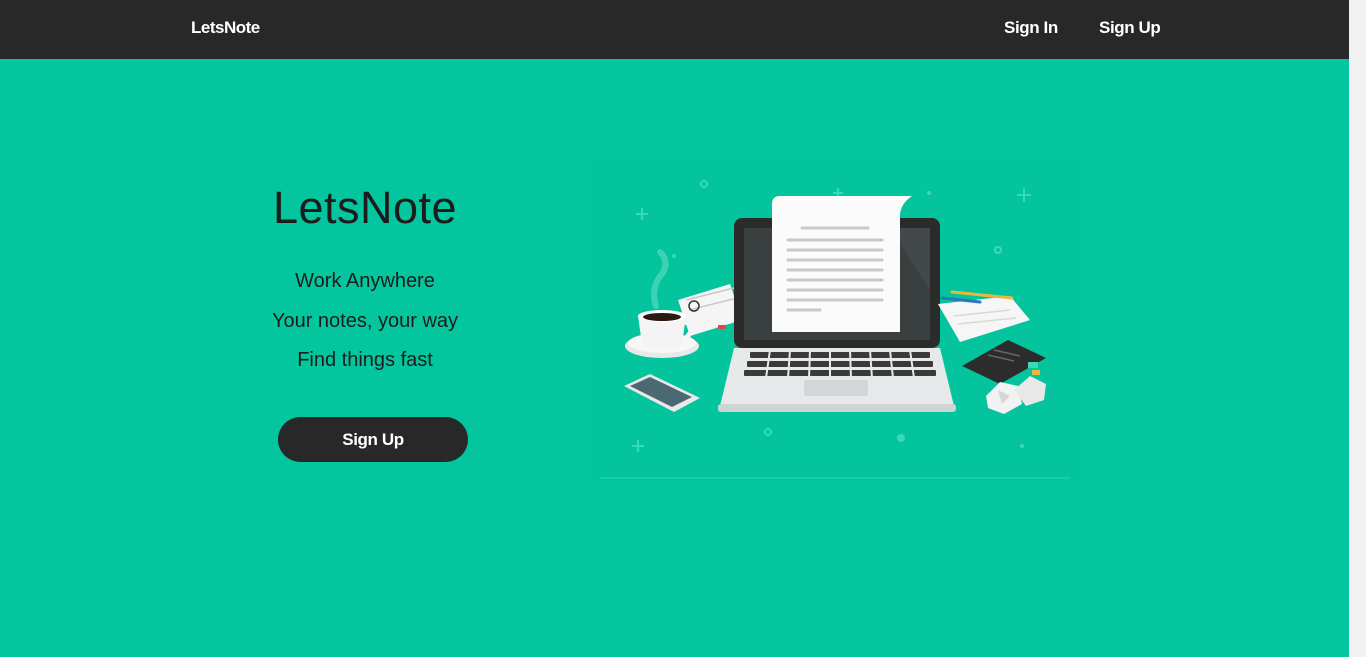 Image resolution: width=1366 pixels, height=657 pixels. I want to click on document-icon, so click(842, 264).